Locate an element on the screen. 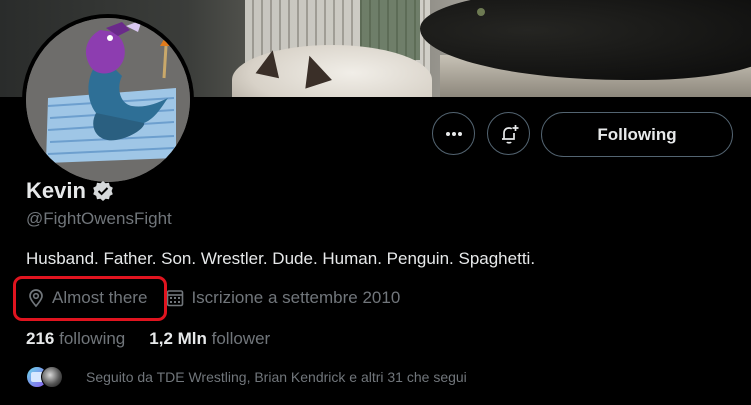 This screenshot has width=751, height=405. profile-name: Kevin is located at coordinates (56, 190).